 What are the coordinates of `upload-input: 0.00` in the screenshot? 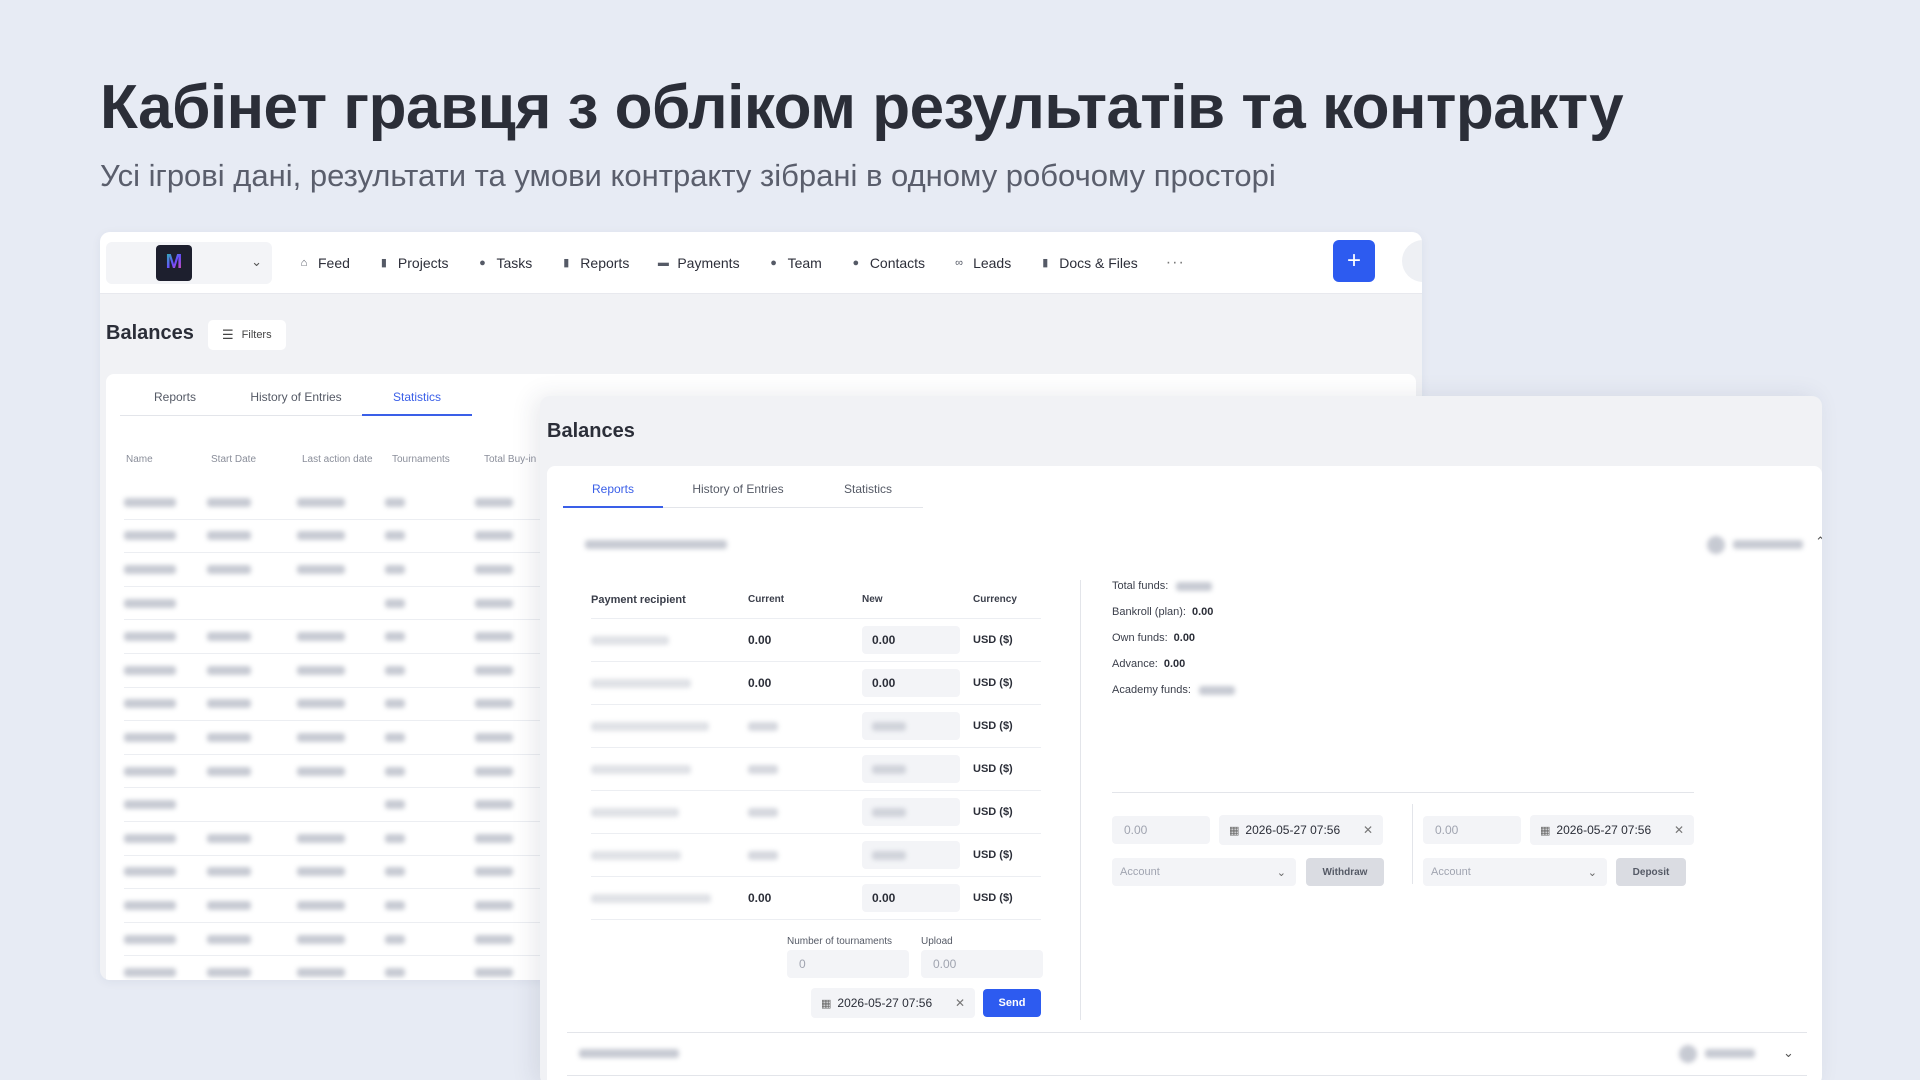 It's located at (982, 964).